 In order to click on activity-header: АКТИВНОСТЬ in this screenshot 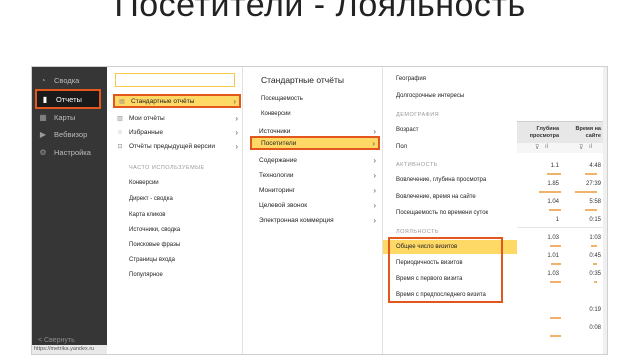, I will do `click(417, 165)`.